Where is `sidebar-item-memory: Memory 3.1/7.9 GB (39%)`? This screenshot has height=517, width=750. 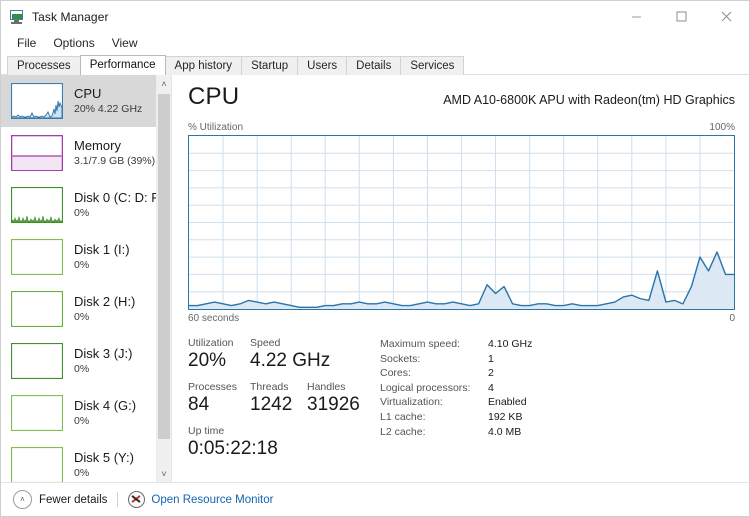 sidebar-item-memory: Memory 3.1/7.9 GB (39%) is located at coordinates (86, 153).